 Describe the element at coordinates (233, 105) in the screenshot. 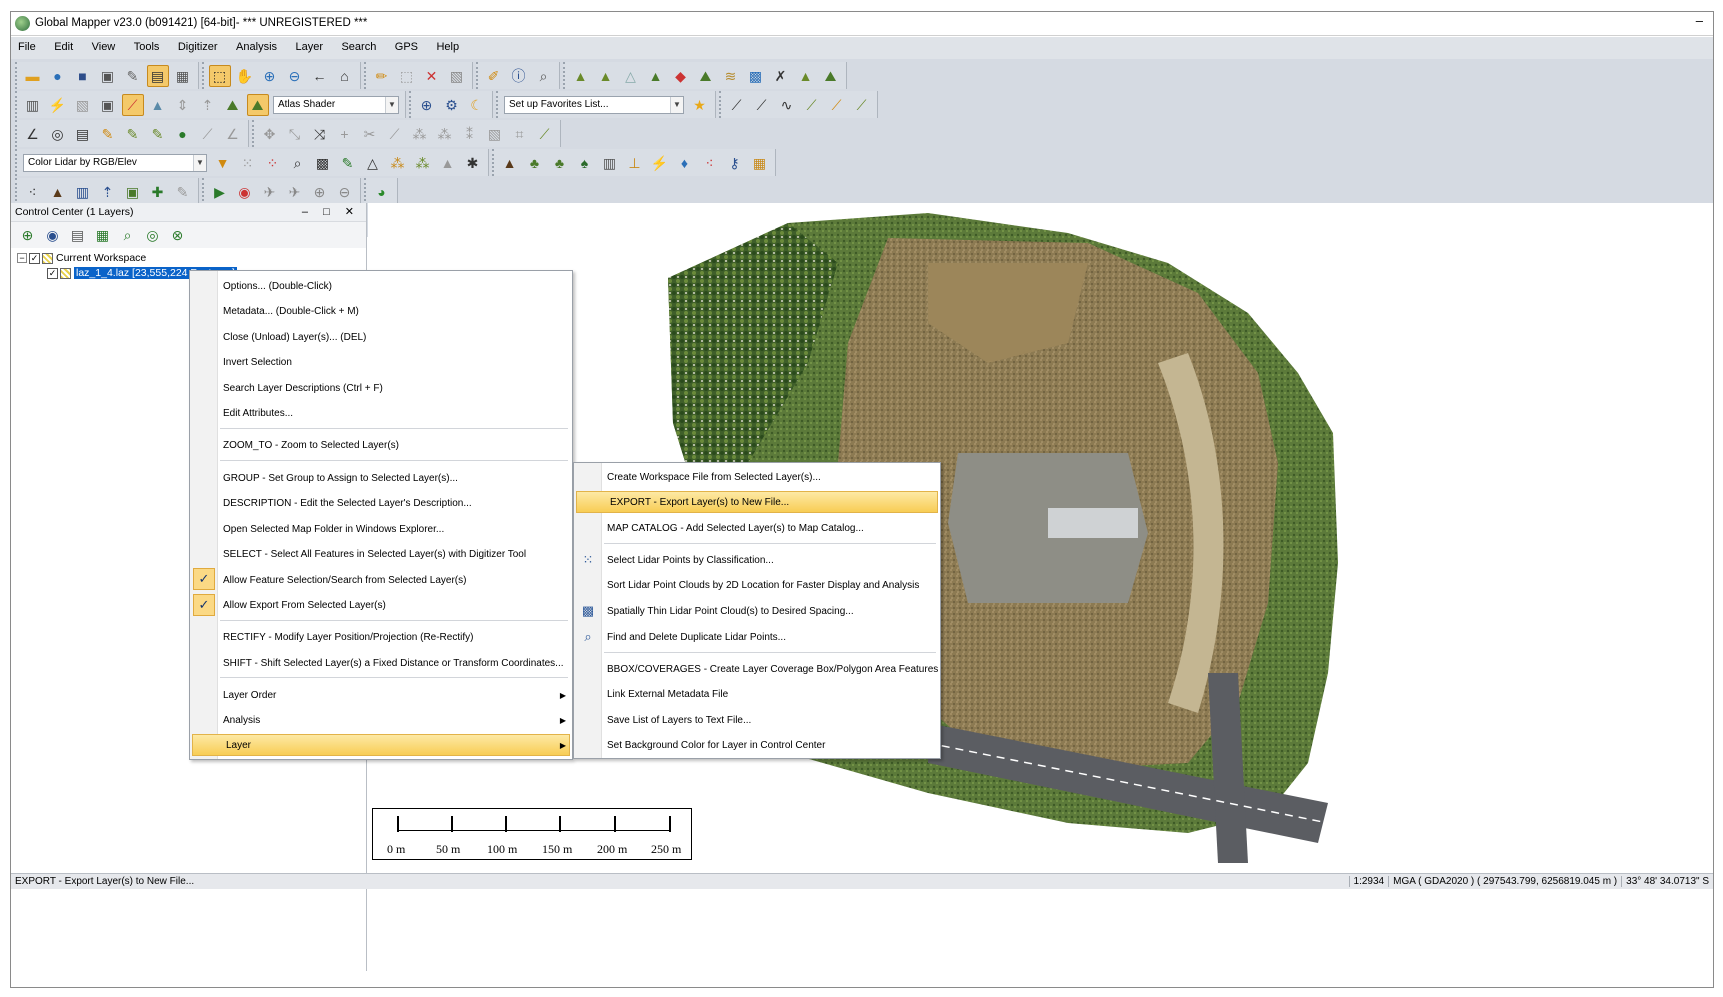

I see `shade-mountain-icon: ⛰` at that location.